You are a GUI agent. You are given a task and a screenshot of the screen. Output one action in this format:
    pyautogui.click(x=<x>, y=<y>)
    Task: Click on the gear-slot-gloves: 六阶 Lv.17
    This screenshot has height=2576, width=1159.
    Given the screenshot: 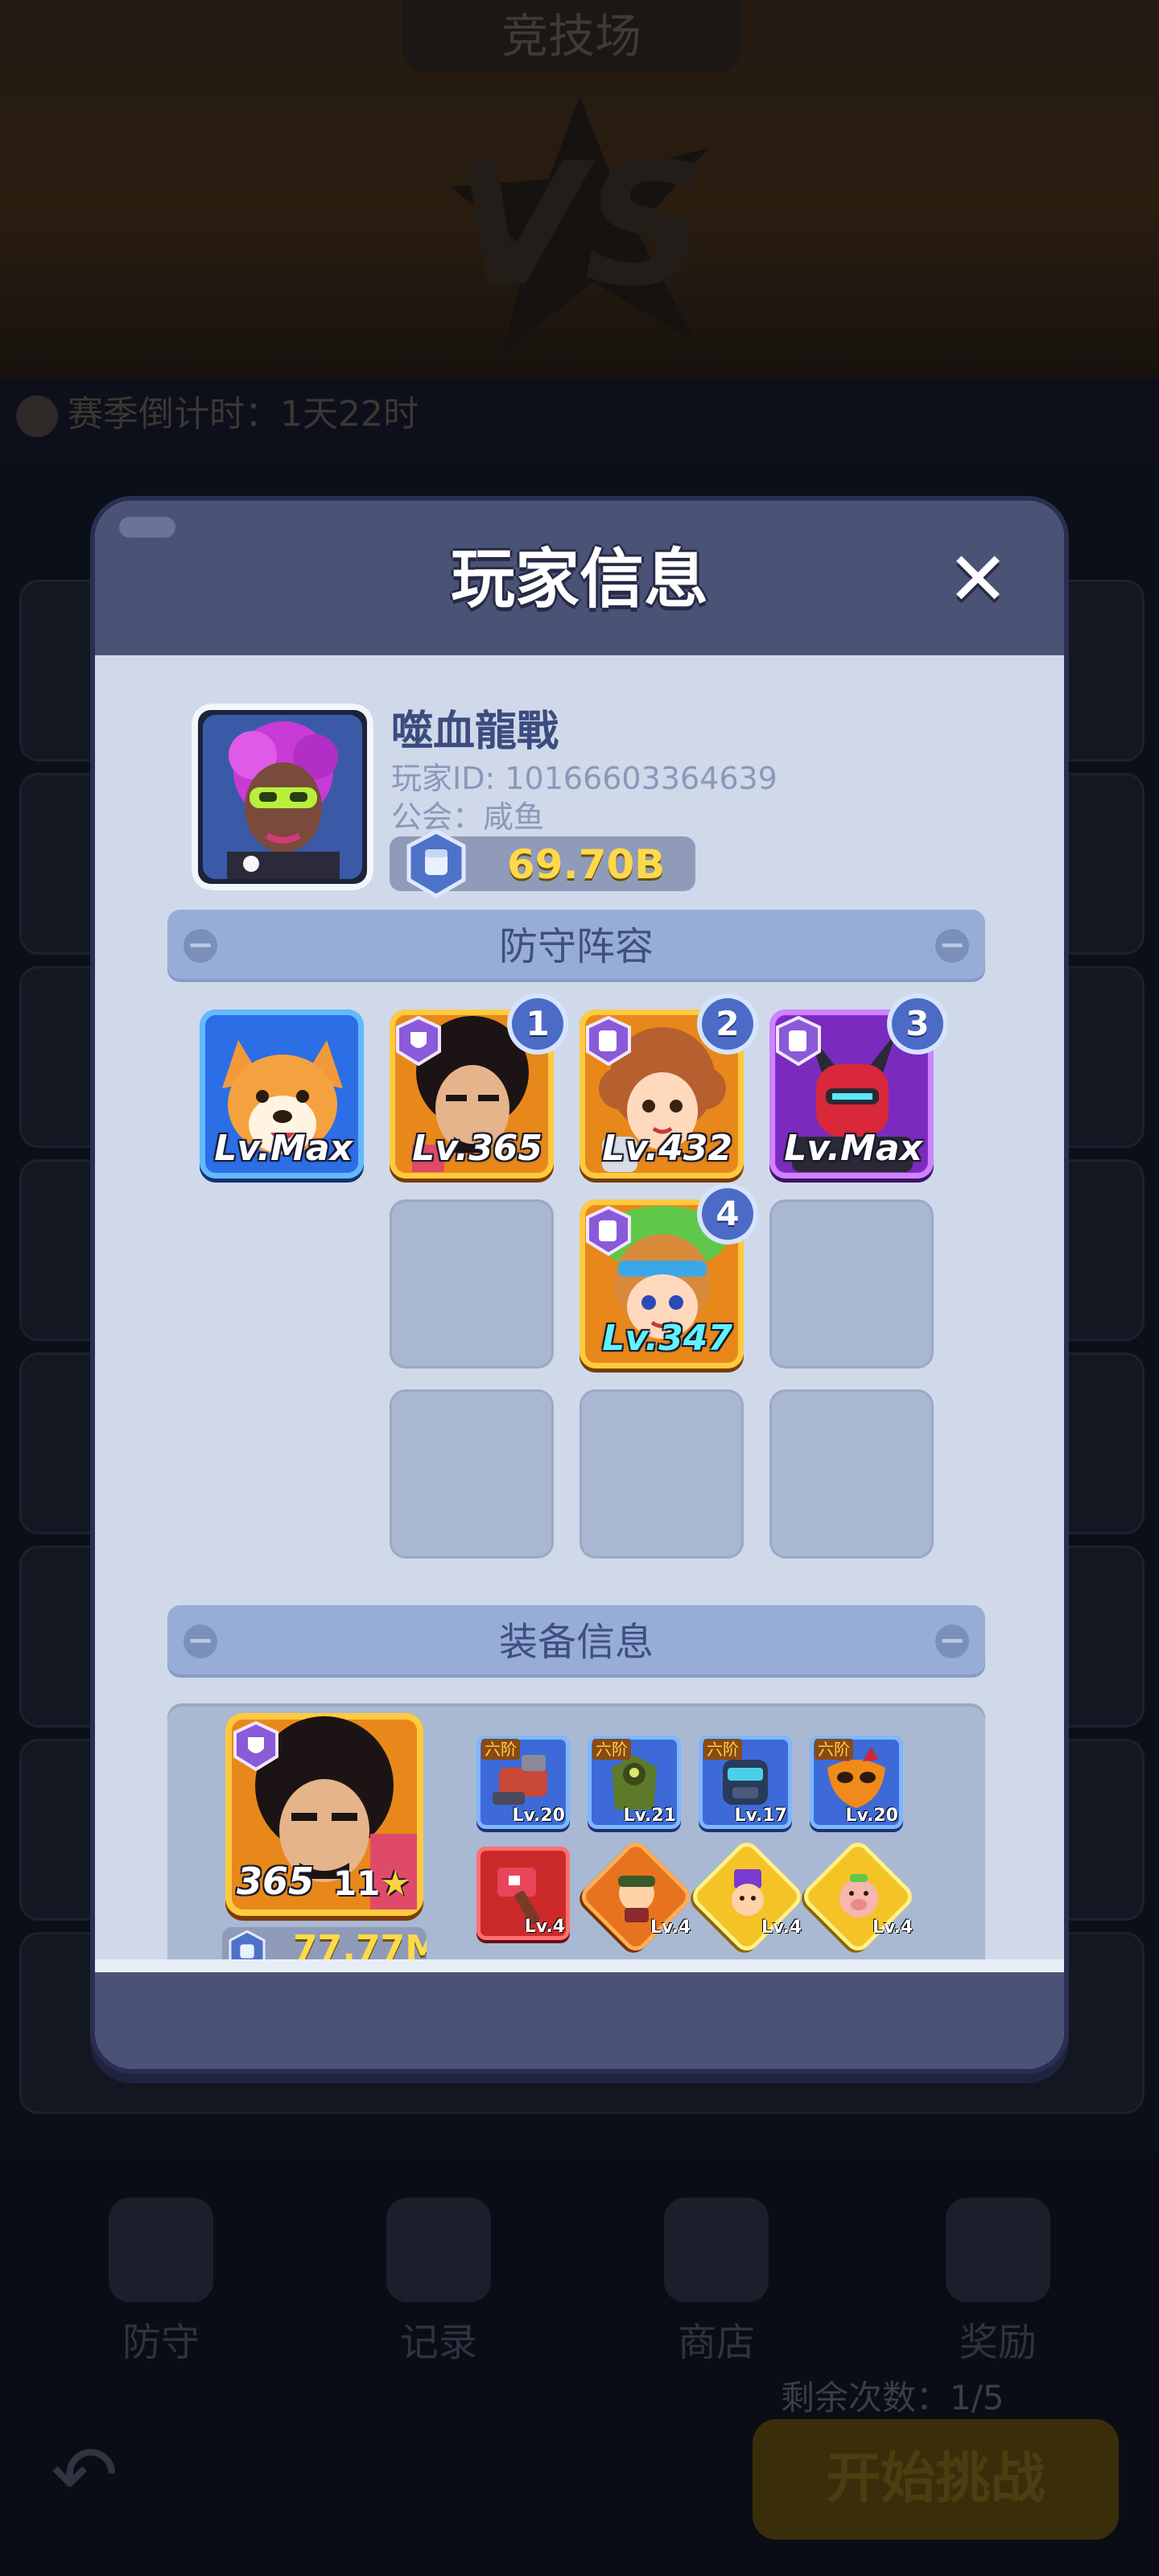 What is the action you would take?
    pyautogui.click(x=745, y=1782)
    